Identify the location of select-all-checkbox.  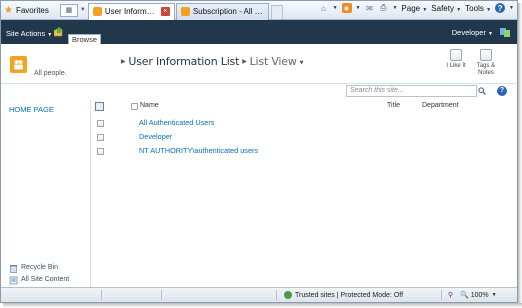
(99, 106).